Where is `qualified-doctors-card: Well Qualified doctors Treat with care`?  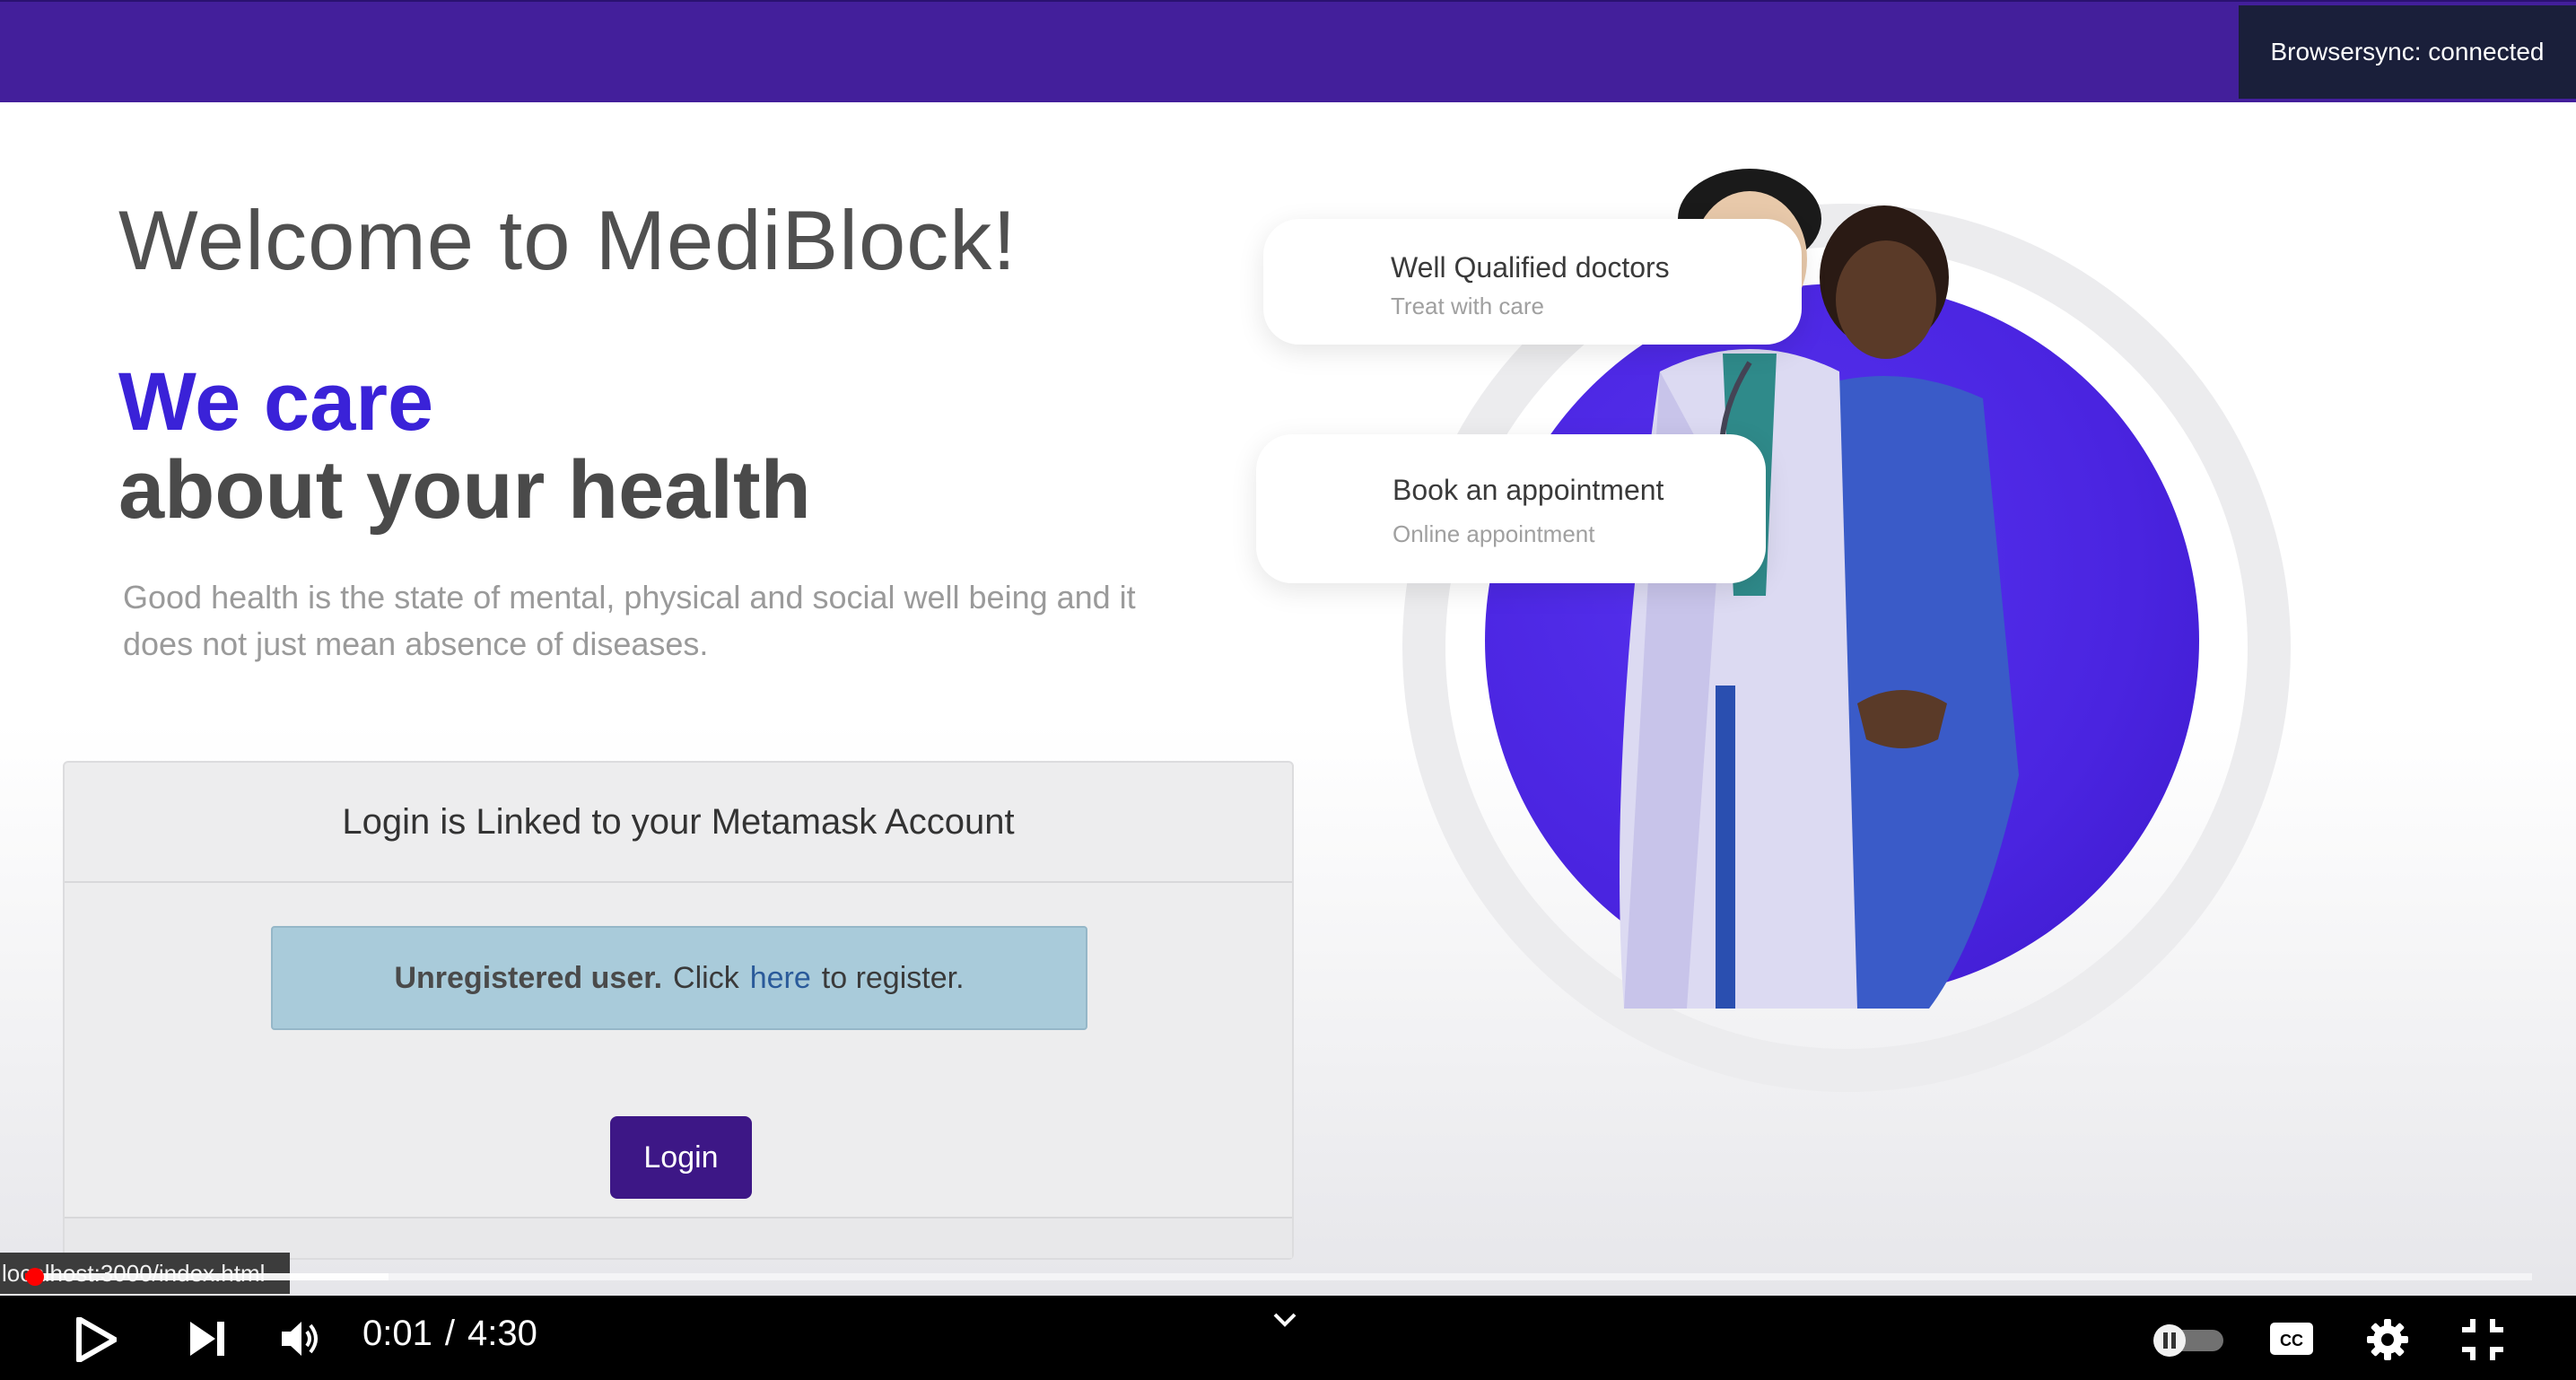
qualified-doctors-card: Well Qualified doctors Treat with care is located at coordinates (1532, 282).